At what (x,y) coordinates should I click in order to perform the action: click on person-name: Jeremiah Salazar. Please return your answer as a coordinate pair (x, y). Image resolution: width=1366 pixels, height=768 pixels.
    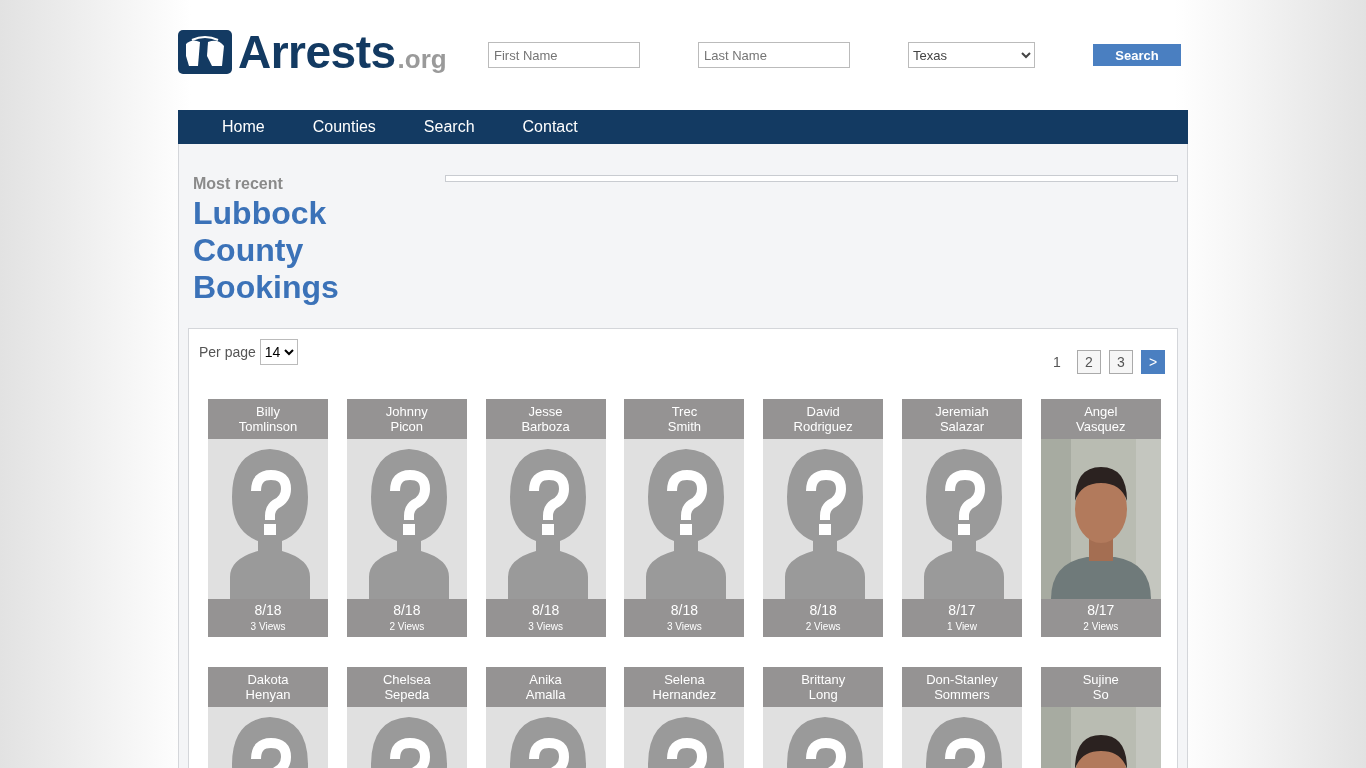
    Looking at the image, I should click on (962, 419).